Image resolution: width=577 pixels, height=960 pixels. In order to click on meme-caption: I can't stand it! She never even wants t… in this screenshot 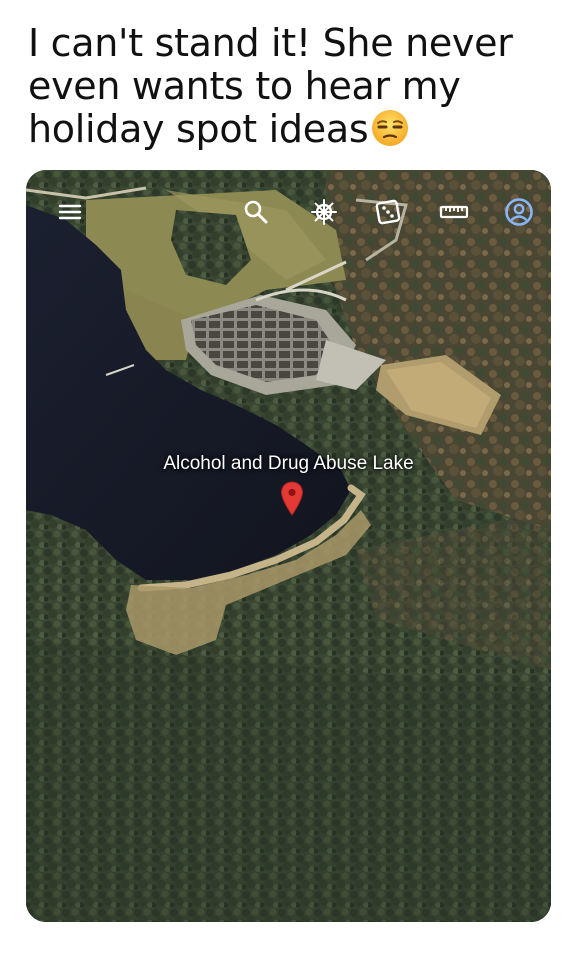, I will do `click(293, 86)`.